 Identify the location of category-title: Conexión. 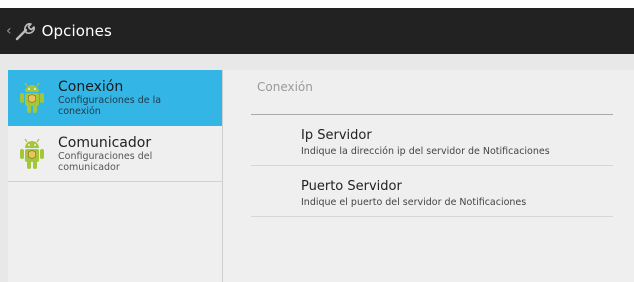
(285, 87).